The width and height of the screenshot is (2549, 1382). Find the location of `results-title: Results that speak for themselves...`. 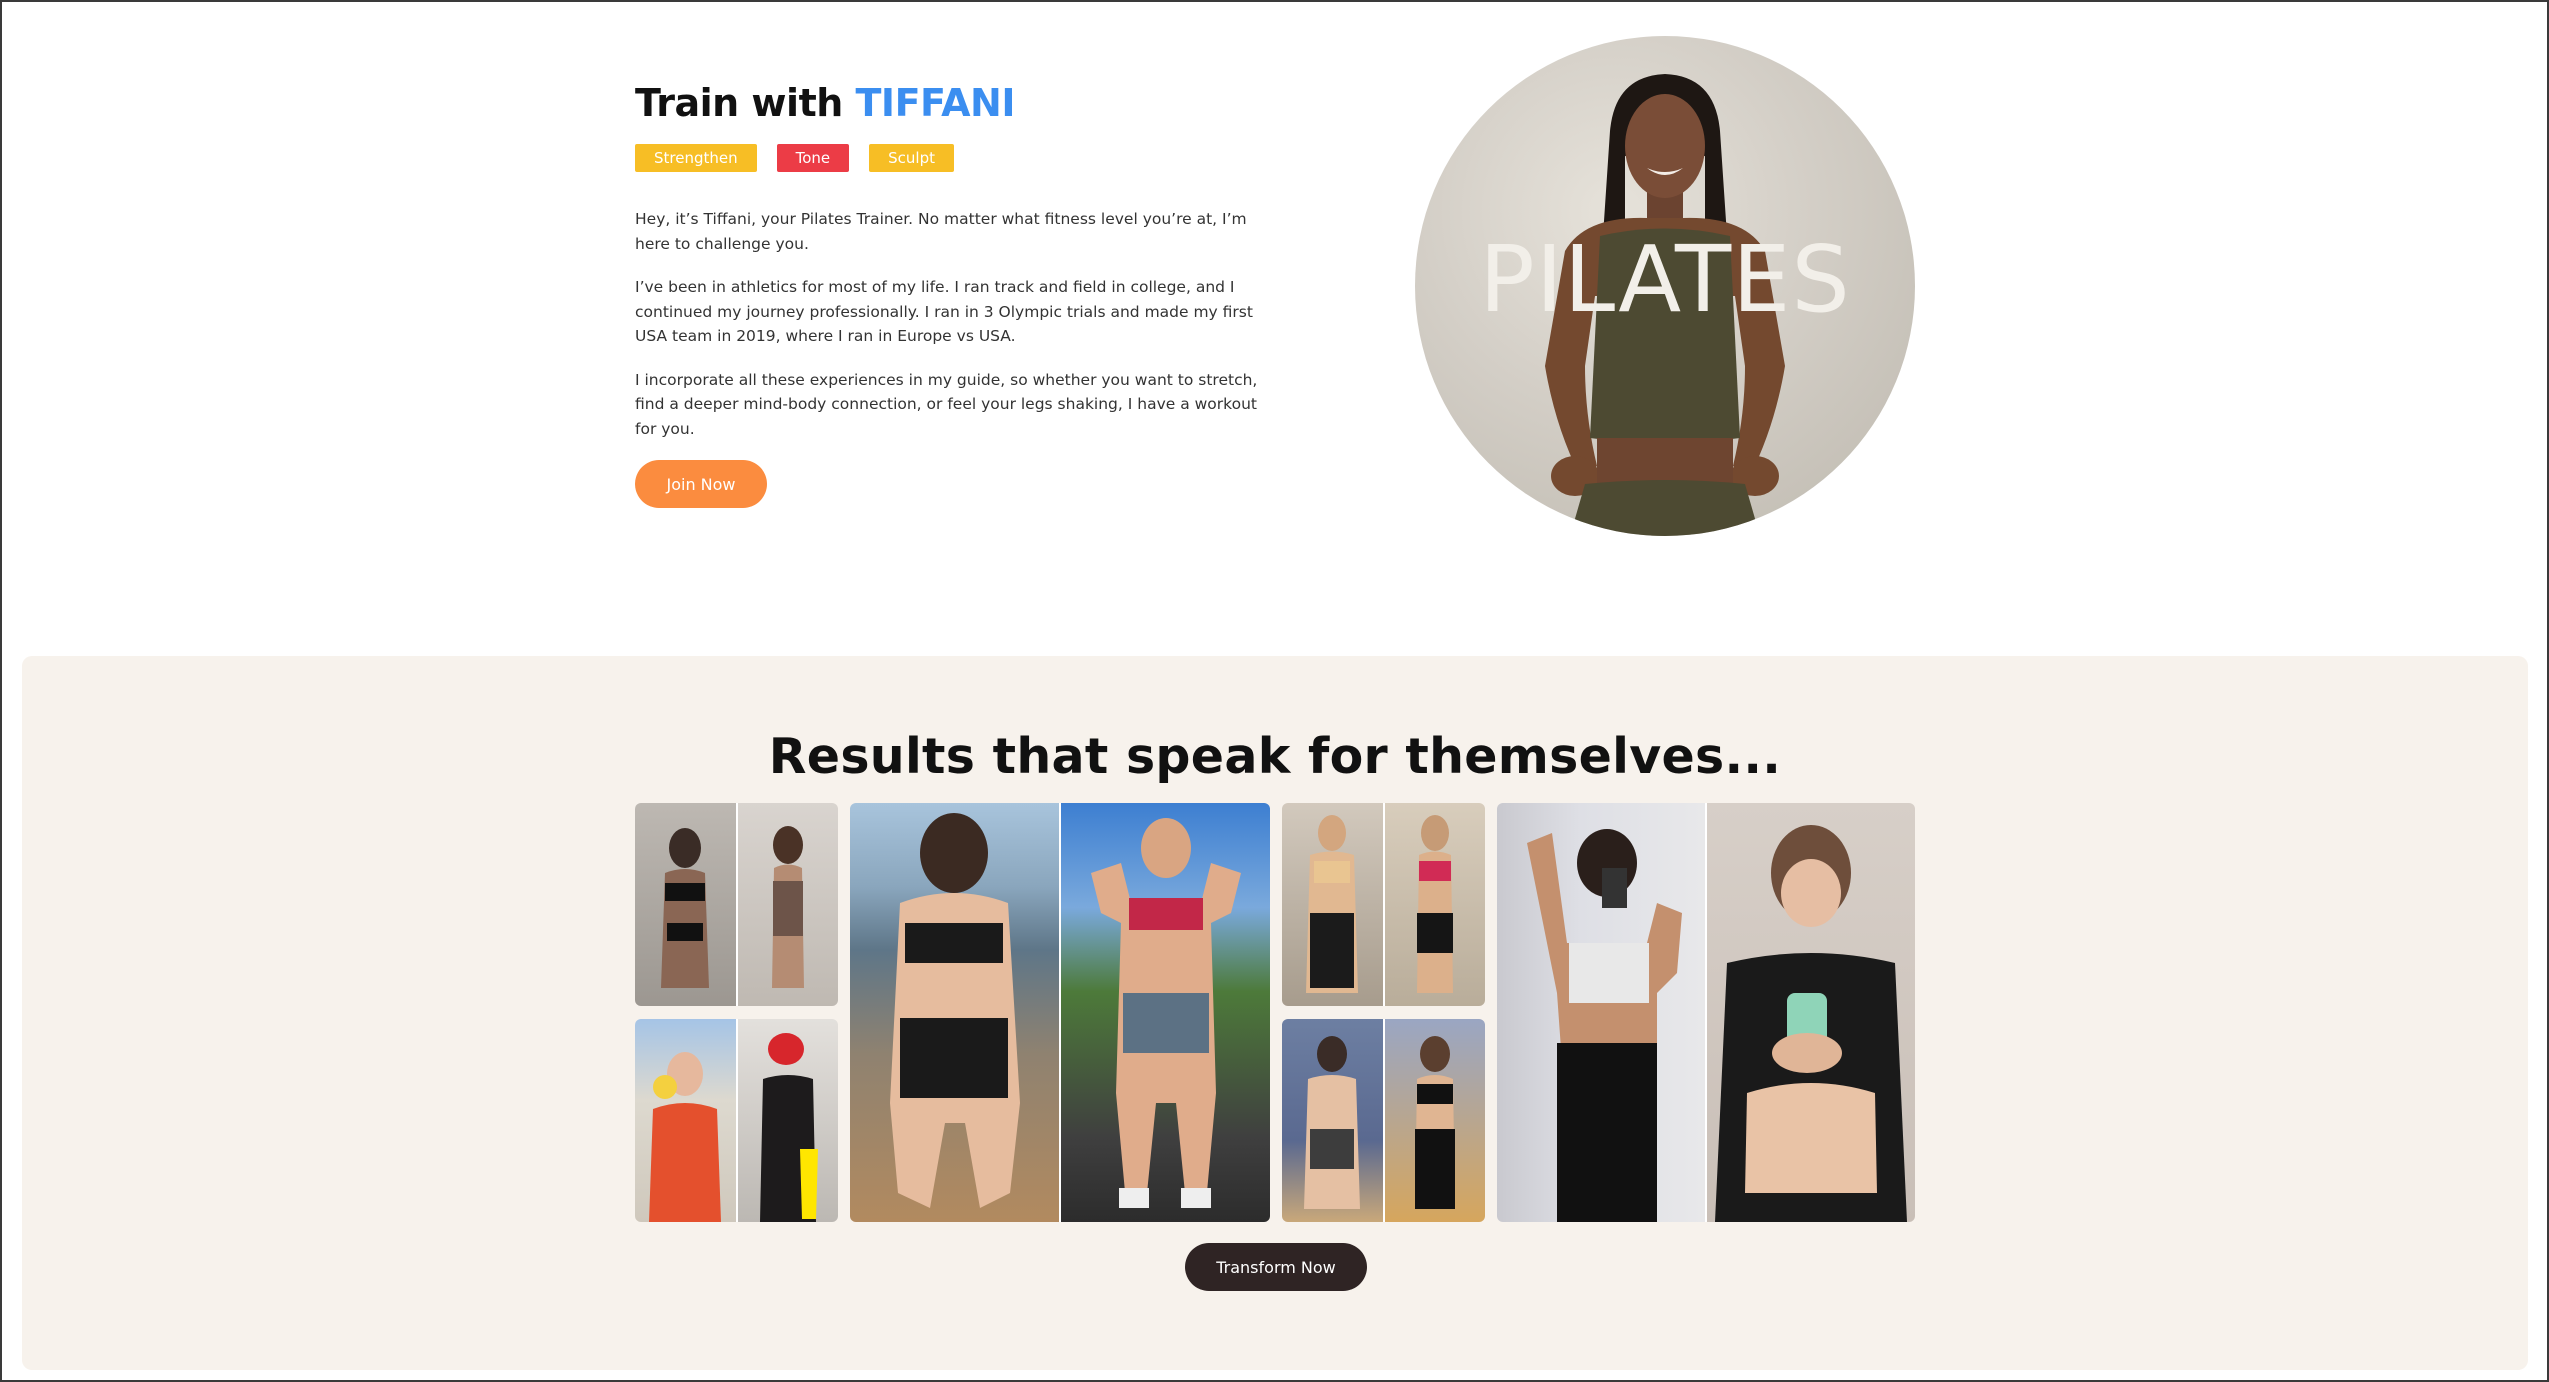

results-title: Results that speak for themselves... is located at coordinates (1275, 756).